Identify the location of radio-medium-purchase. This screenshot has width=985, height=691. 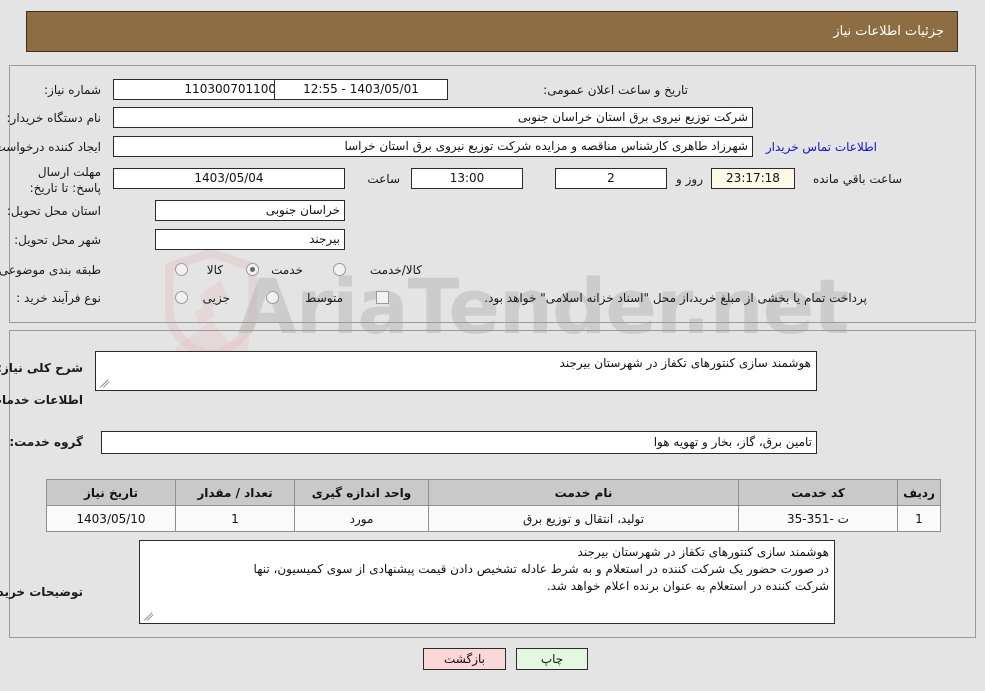
(272, 297).